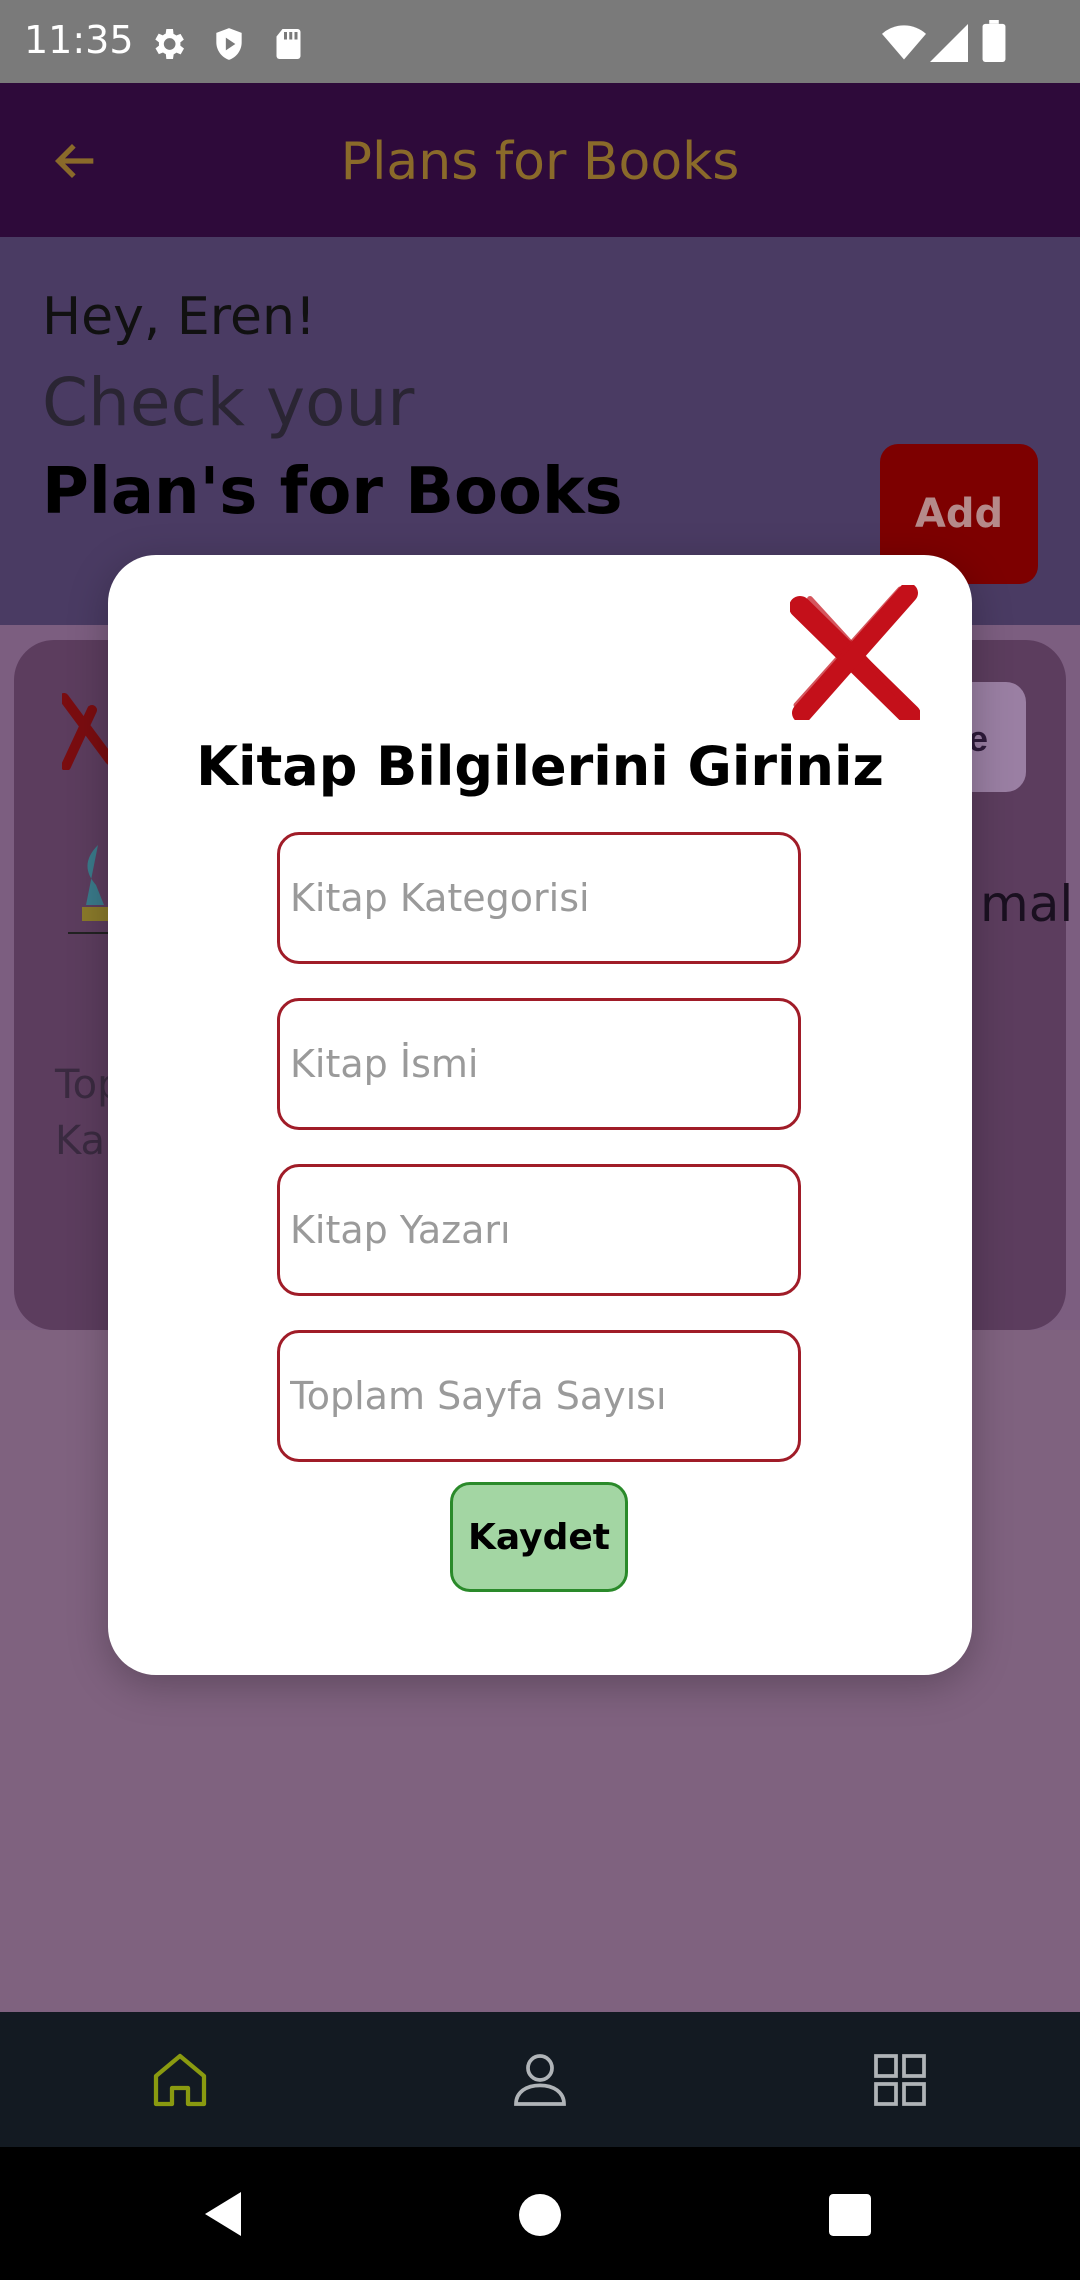 Image resolution: width=1080 pixels, height=2280 pixels. Describe the element at coordinates (87, 730) in the screenshot. I see `delete-icon` at that location.